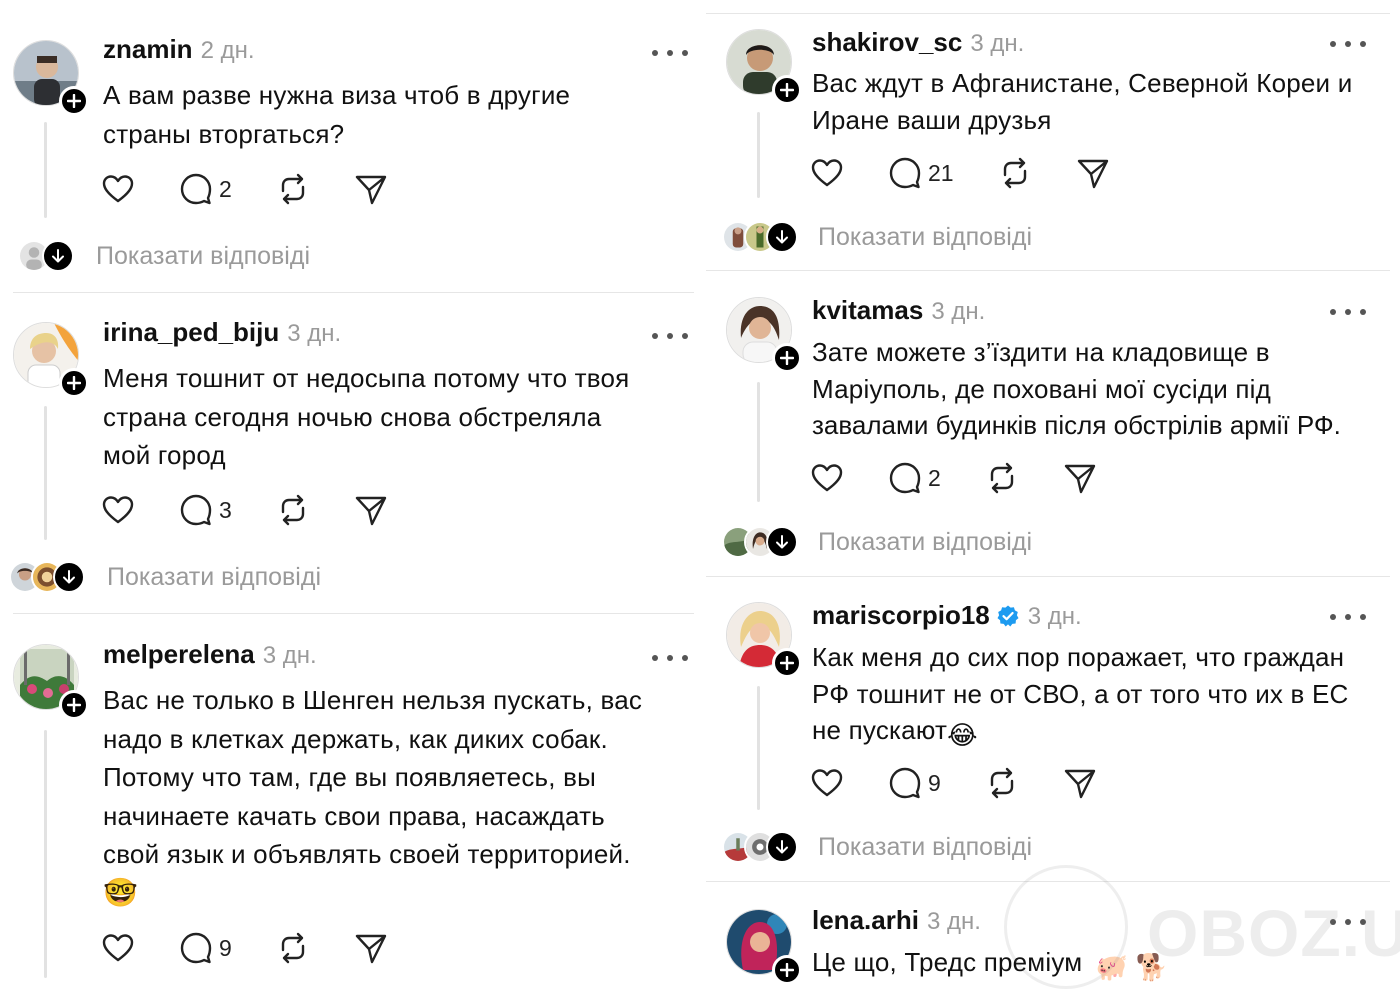 Image resolution: width=1400 pixels, height=1000 pixels. What do you see at coordinates (350, 777) in the screenshot?
I see `post-text-line: Потому что там, где вы появляетесь, вы` at bounding box center [350, 777].